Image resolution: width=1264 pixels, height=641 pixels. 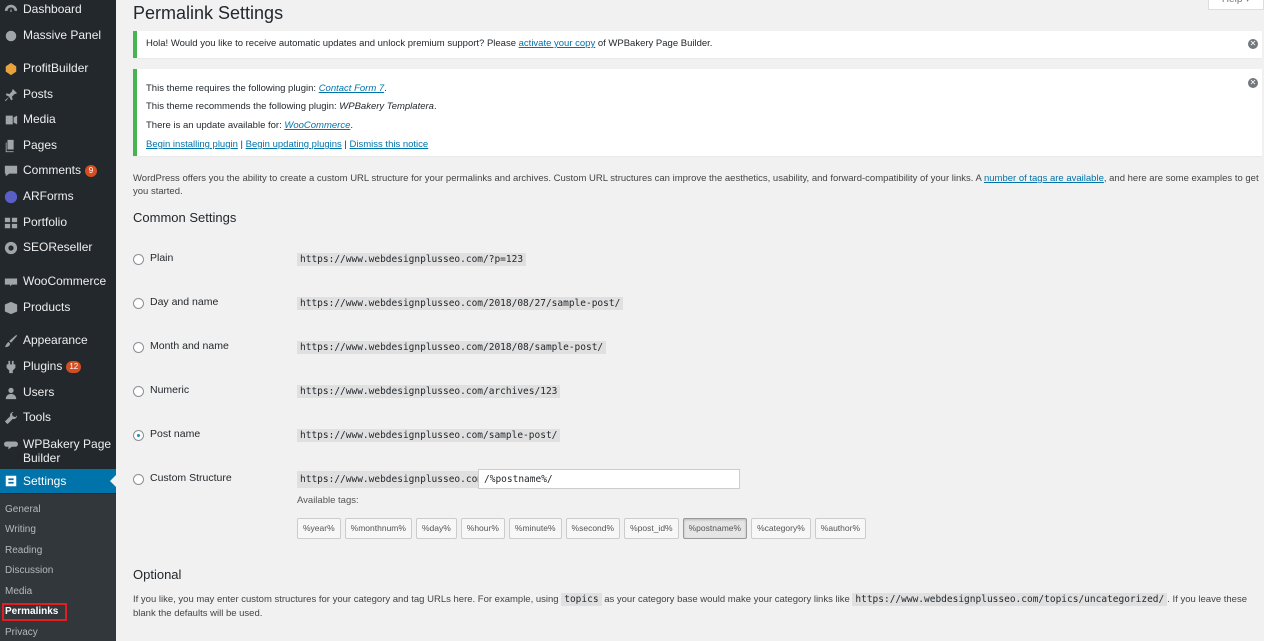 I want to click on sidebar-item-label: SEOReseller, so click(x=58, y=247).